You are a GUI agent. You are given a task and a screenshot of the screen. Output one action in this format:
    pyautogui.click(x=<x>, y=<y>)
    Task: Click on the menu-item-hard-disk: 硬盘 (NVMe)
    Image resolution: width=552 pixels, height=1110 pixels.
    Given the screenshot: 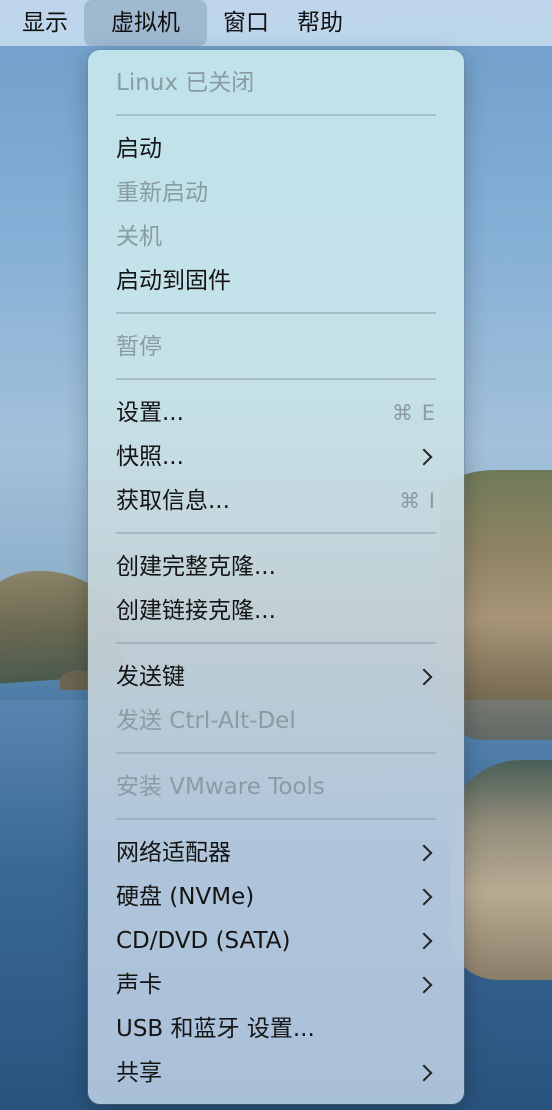 What is the action you would take?
    pyautogui.click(x=276, y=897)
    